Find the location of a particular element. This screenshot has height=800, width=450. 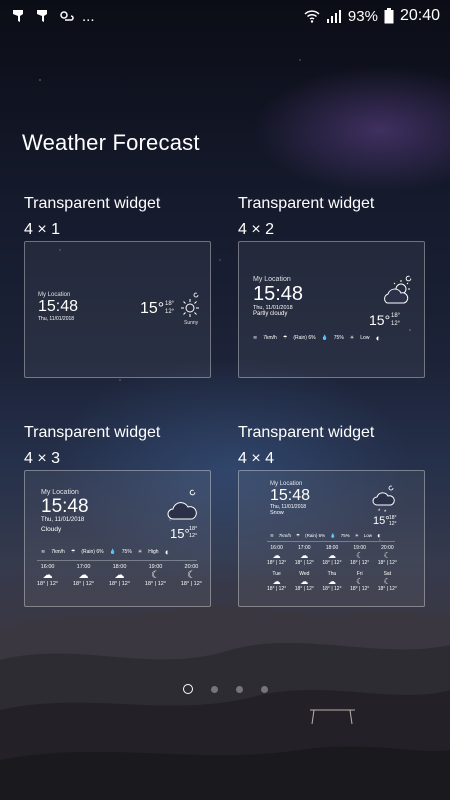

signal-icon is located at coordinates (333, 16).